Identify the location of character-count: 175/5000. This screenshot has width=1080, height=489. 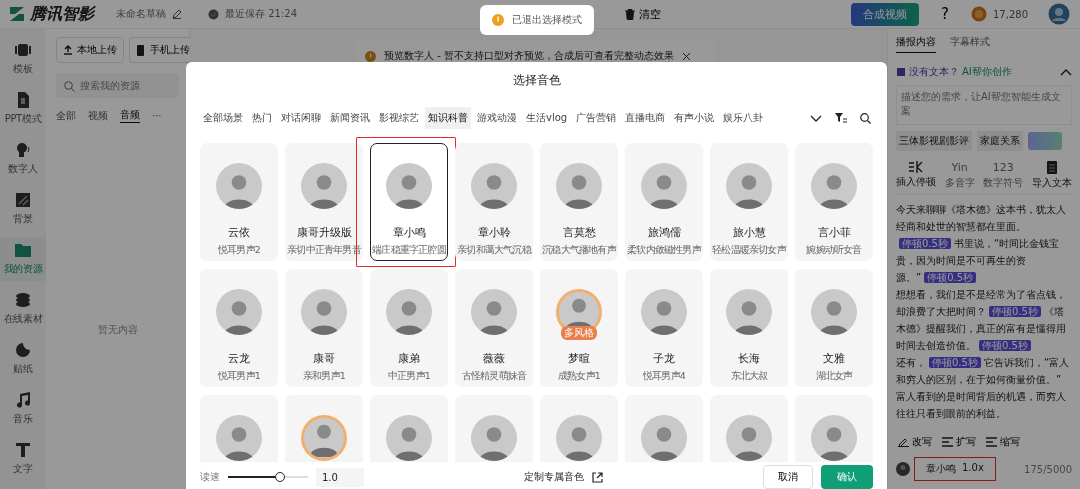
(1048, 469).